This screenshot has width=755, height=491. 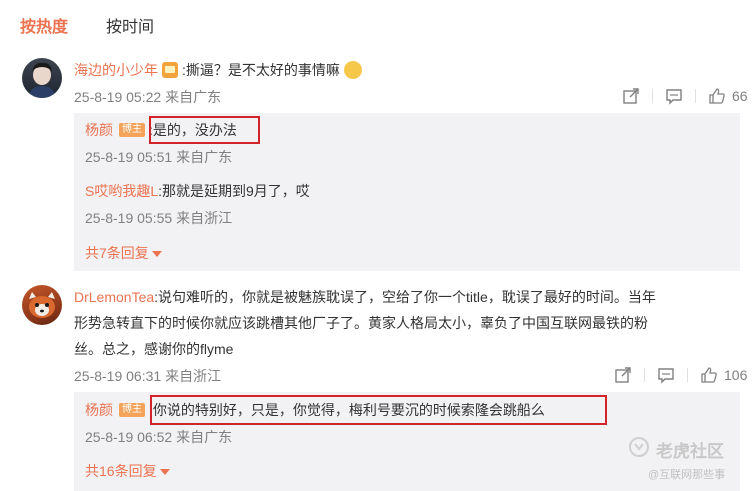 What do you see at coordinates (87, 28) in the screenshot?
I see `sort-tabs: 按热度 按时间` at bounding box center [87, 28].